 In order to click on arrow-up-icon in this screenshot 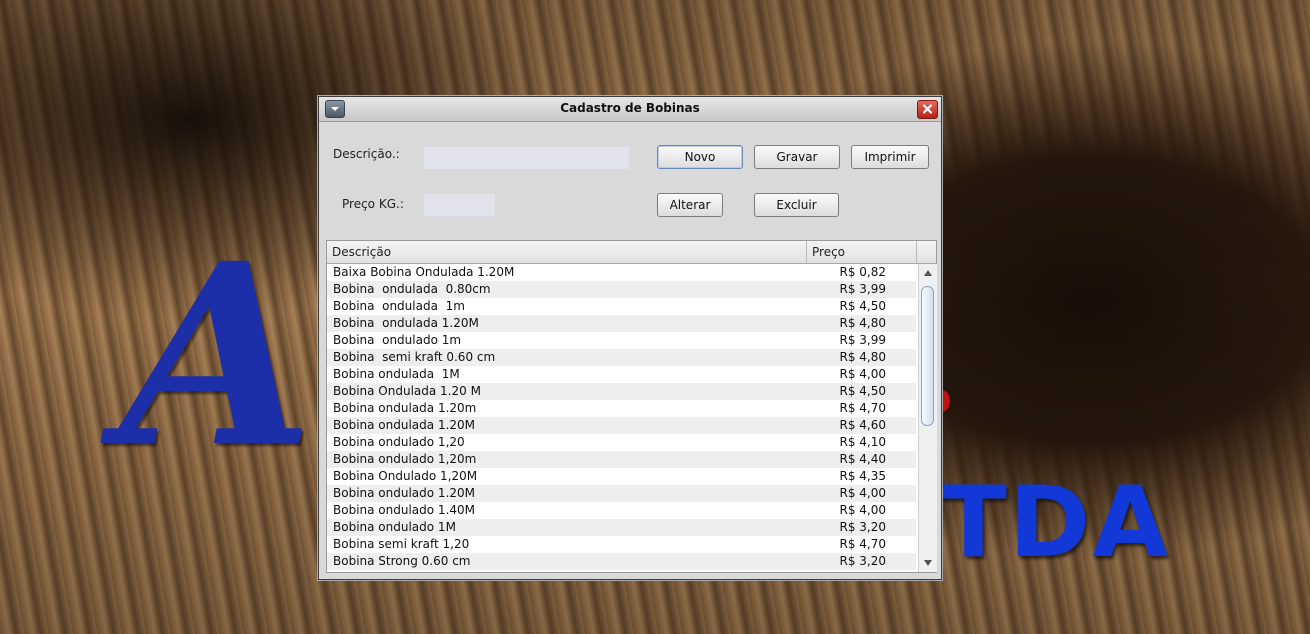, I will do `click(928, 273)`.